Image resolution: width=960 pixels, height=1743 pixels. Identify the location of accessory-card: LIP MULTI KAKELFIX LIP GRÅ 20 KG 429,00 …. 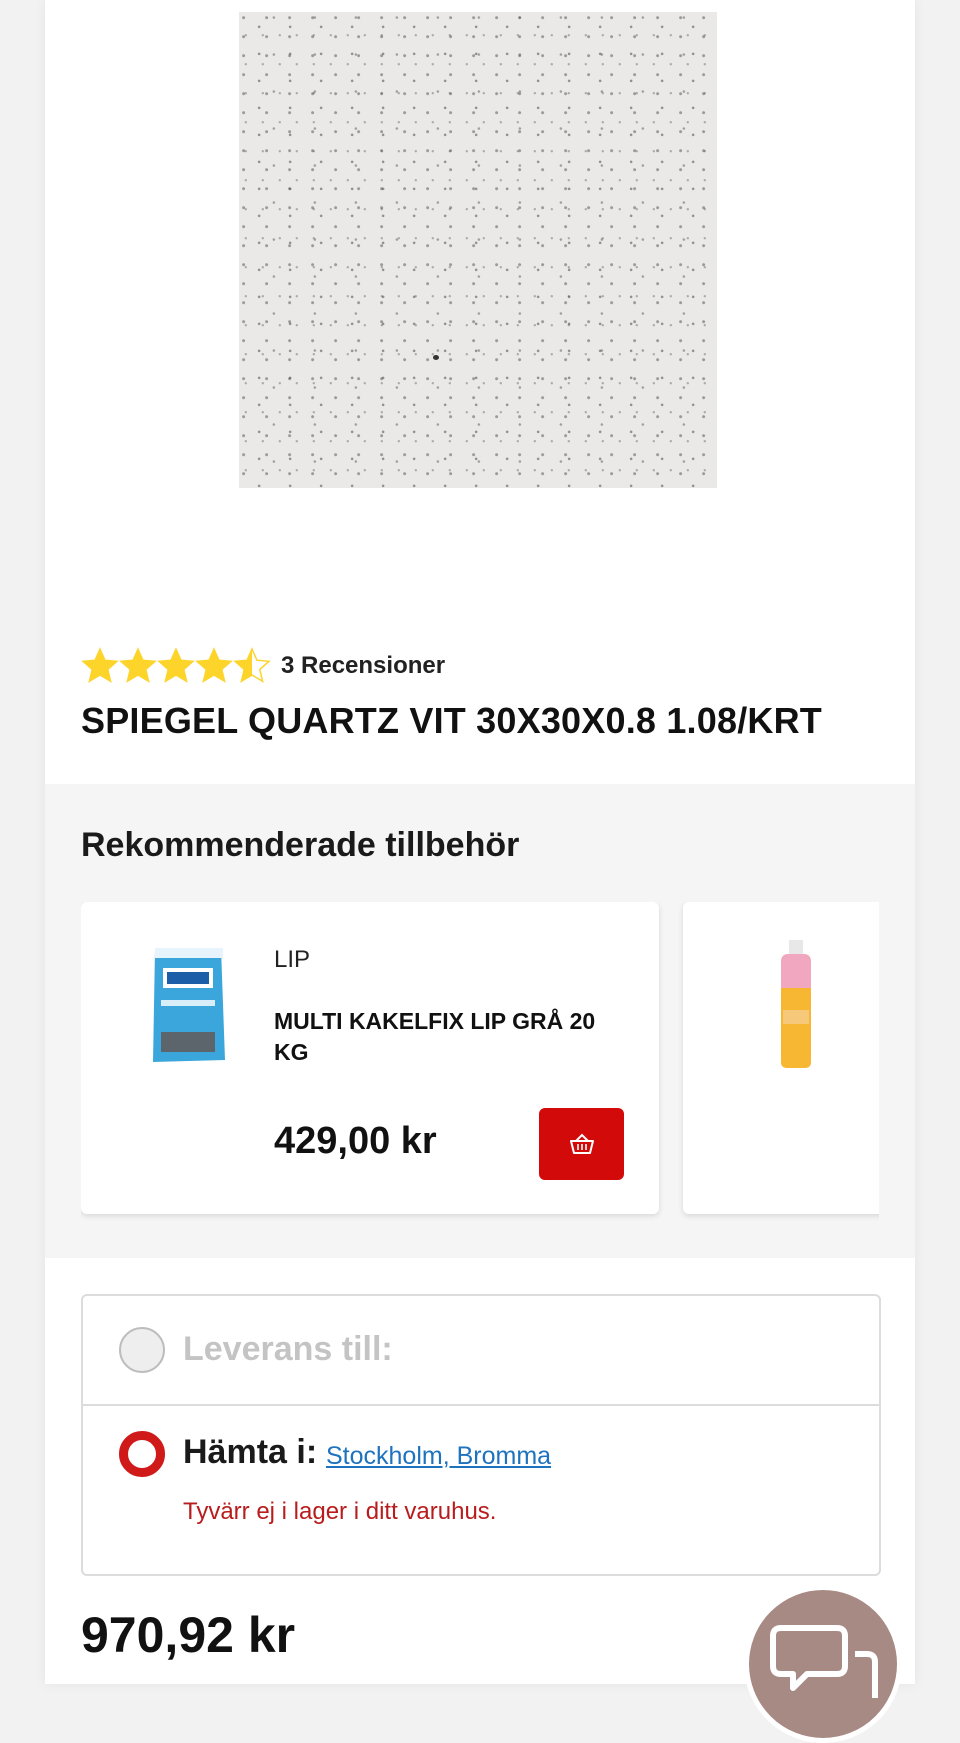
(370, 1058).